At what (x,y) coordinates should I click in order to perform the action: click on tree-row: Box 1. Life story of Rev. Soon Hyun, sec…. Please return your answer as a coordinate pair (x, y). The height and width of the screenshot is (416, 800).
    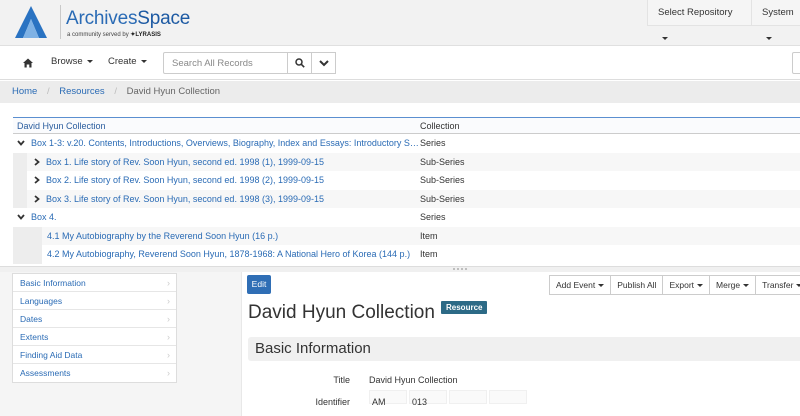
    Looking at the image, I should click on (406, 161).